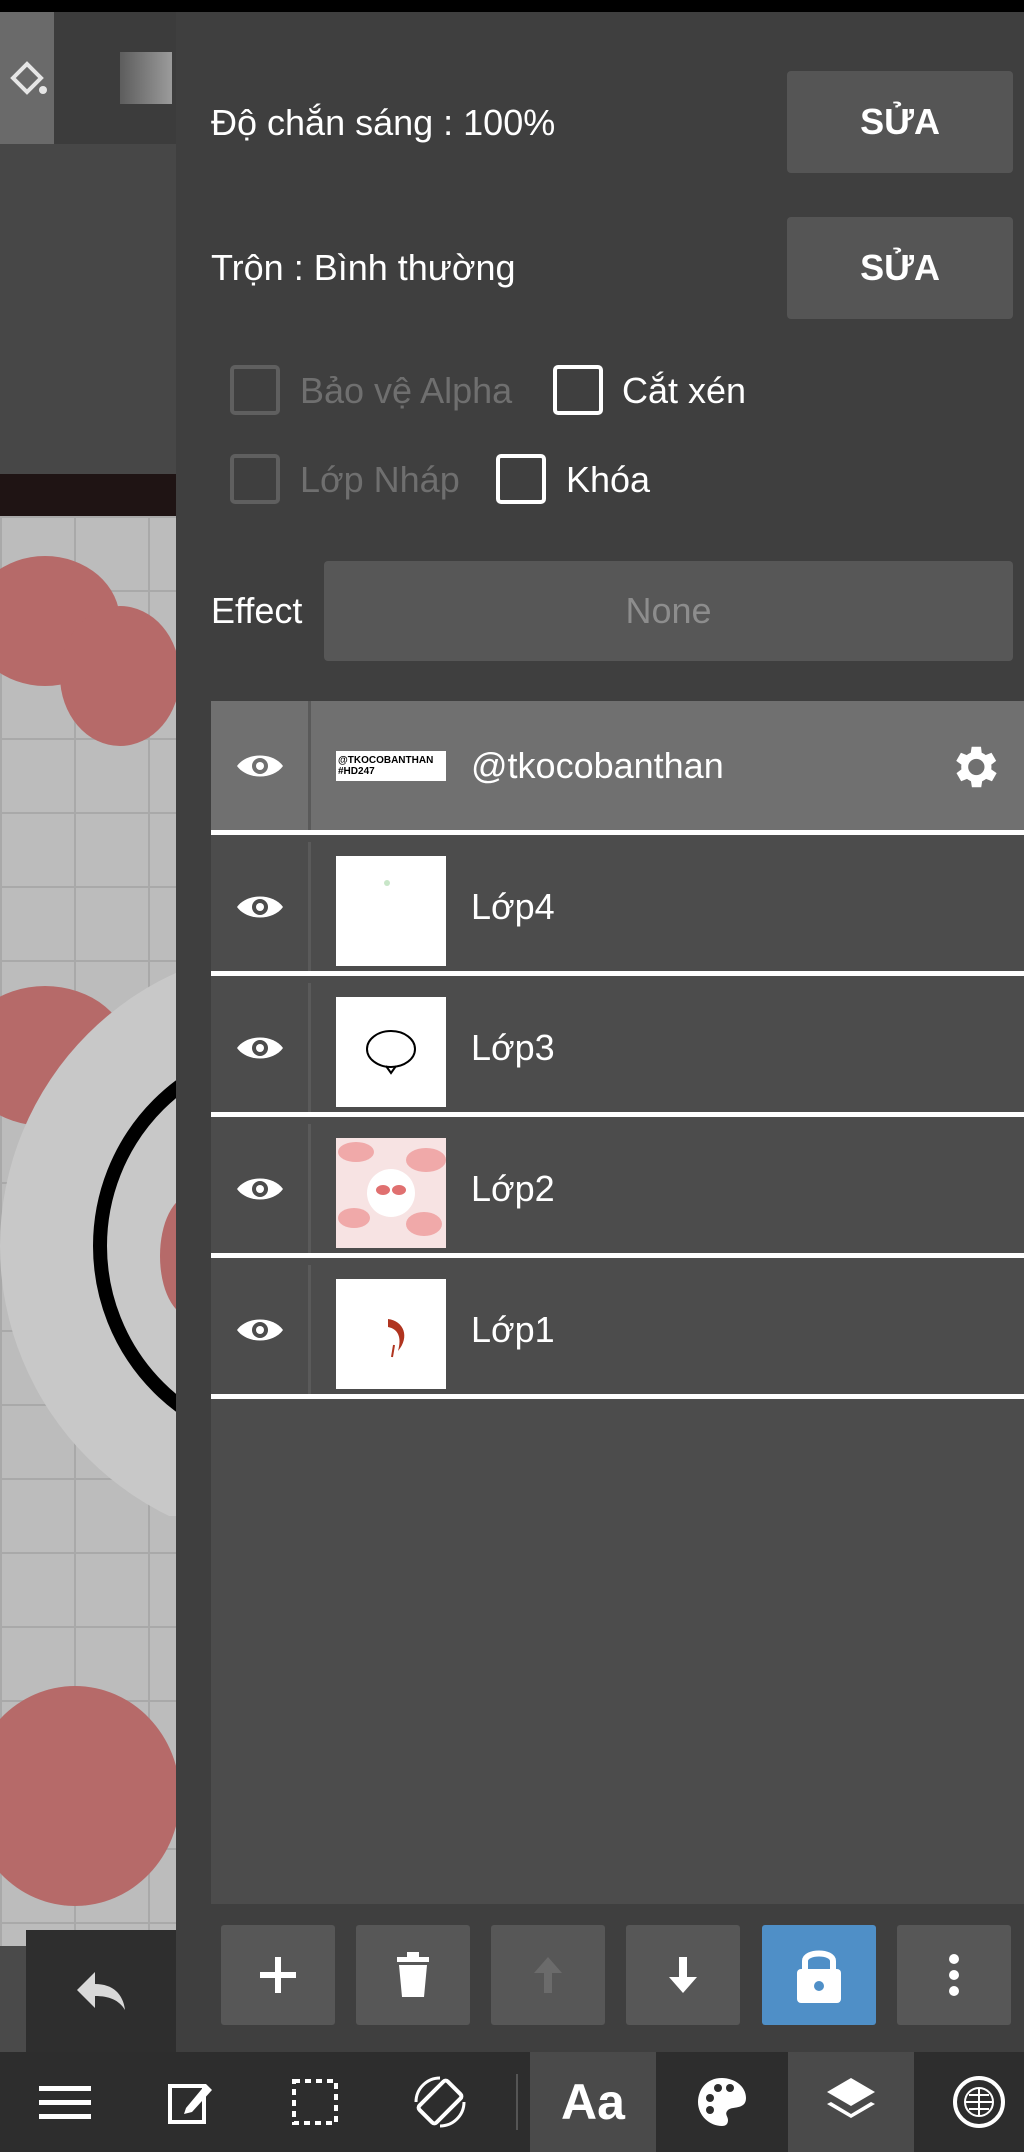 Image resolution: width=1024 pixels, height=2152 pixels. What do you see at coordinates (513, 1047) in the screenshot?
I see `layer-name: Lớp3` at bounding box center [513, 1047].